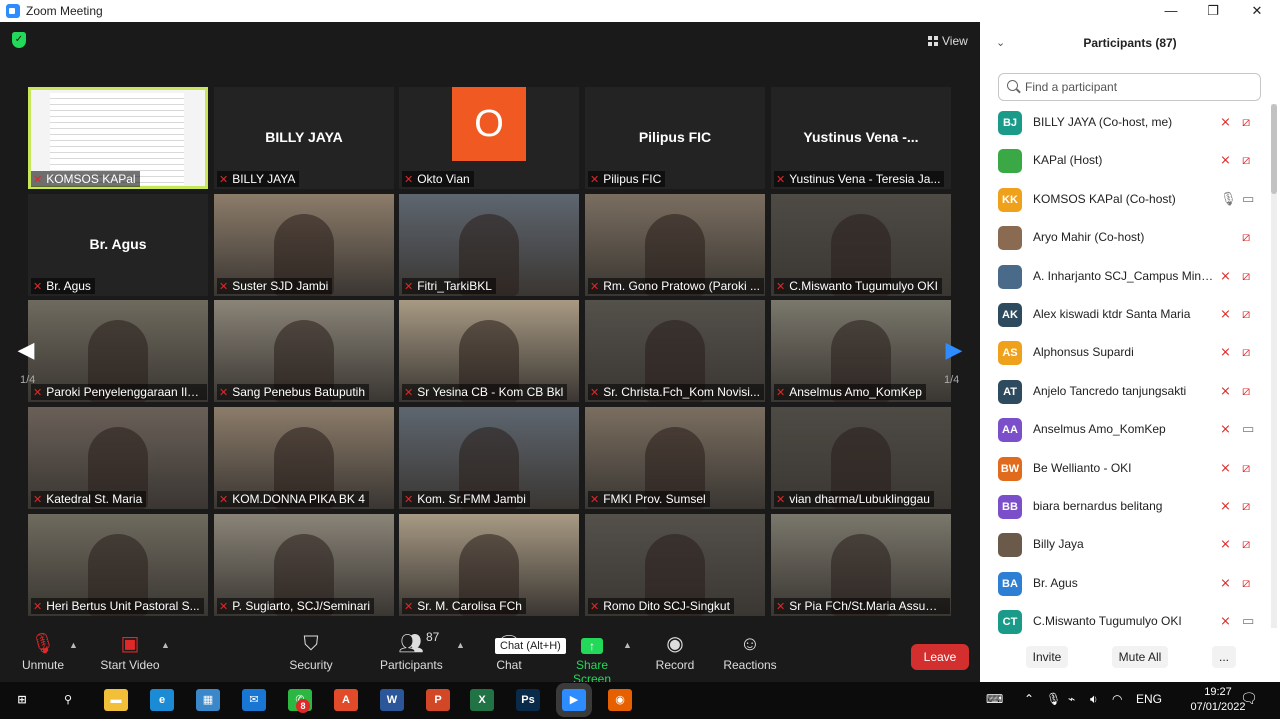 This screenshot has width=1280, height=719. What do you see at coordinates (64, 11) in the screenshot?
I see `window-title: Zoom Meeting` at bounding box center [64, 11].